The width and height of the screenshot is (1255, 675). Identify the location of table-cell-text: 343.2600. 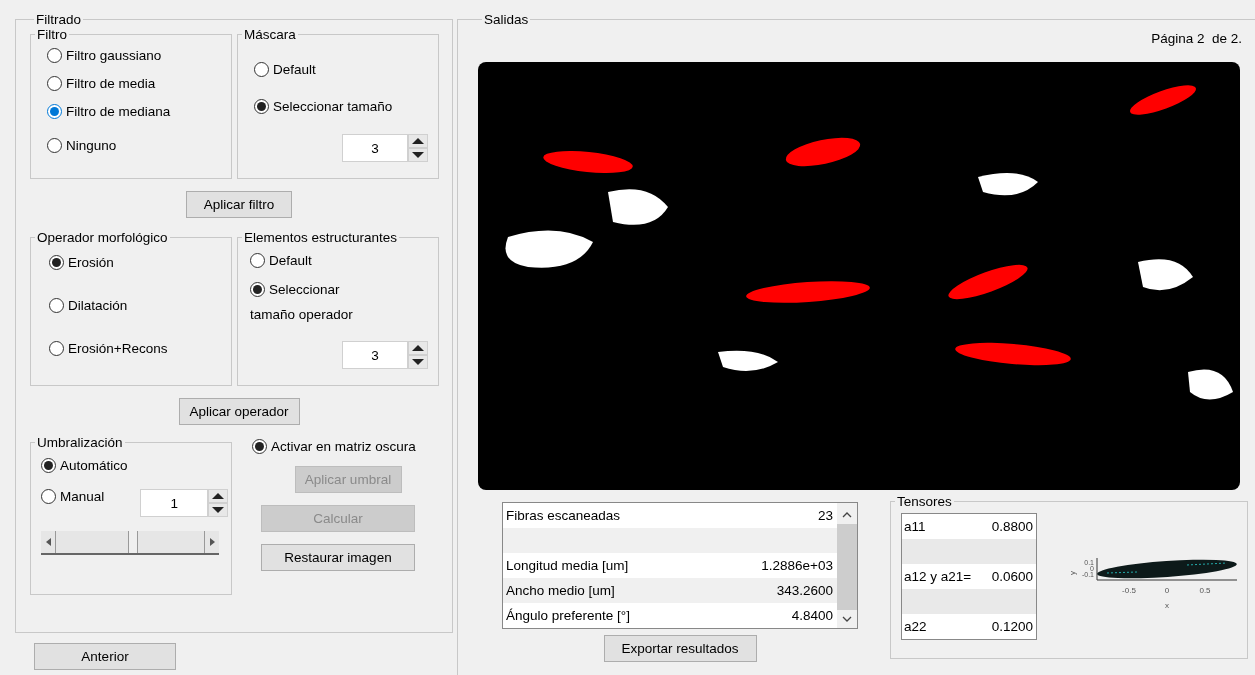
(804, 590).